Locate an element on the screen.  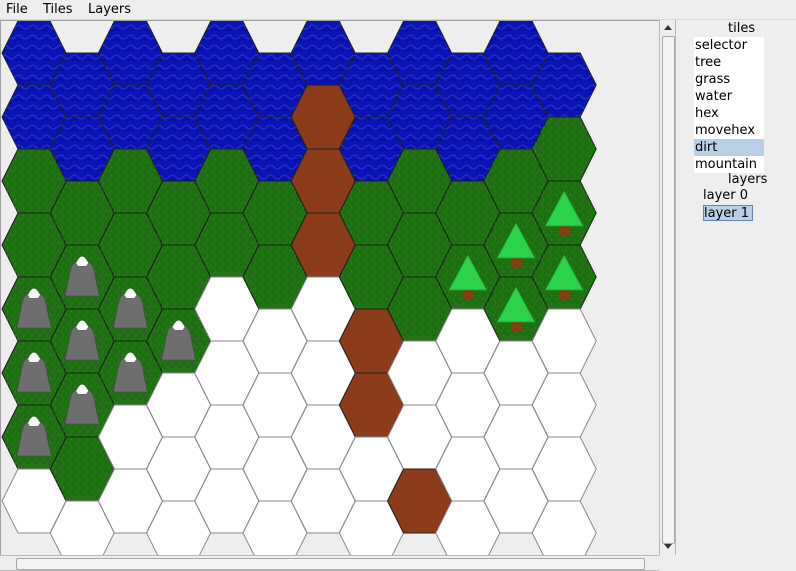
menu-layers: Layers is located at coordinates (109, 9).